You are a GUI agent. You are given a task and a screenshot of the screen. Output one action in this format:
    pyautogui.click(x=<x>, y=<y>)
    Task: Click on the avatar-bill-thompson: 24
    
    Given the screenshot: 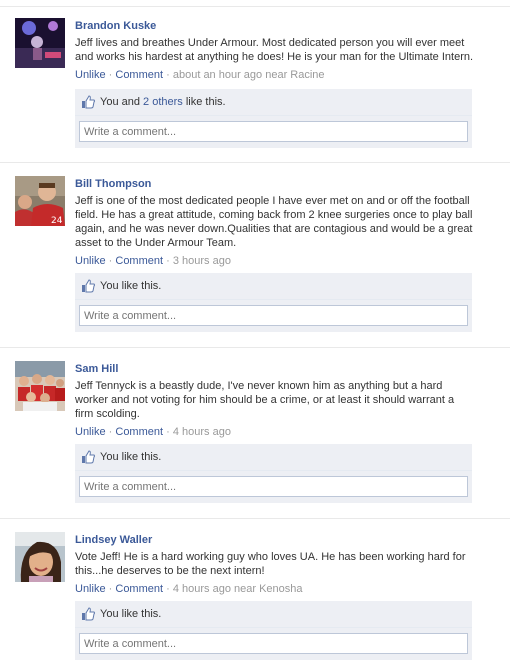 What is the action you would take?
    pyautogui.click(x=40, y=201)
    